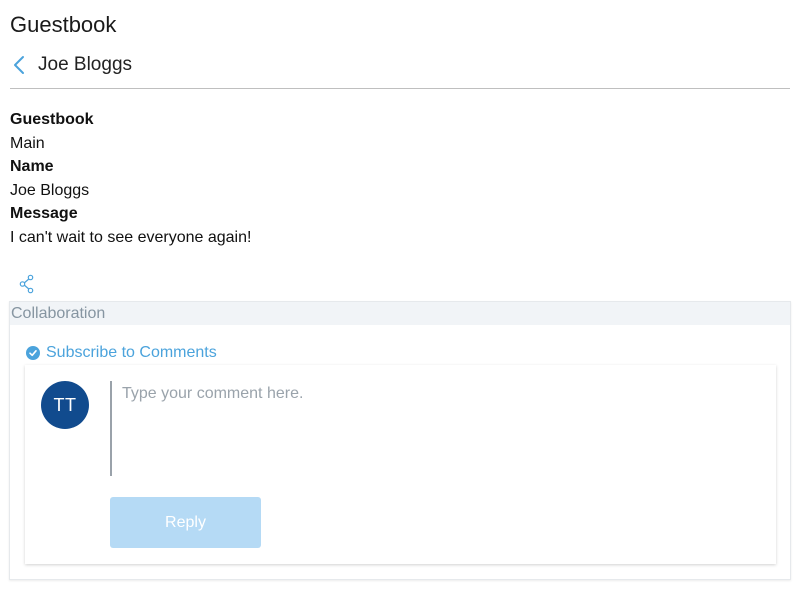 This screenshot has width=800, height=610. Describe the element at coordinates (185, 522) in the screenshot. I see `reply-button: Reply` at that location.